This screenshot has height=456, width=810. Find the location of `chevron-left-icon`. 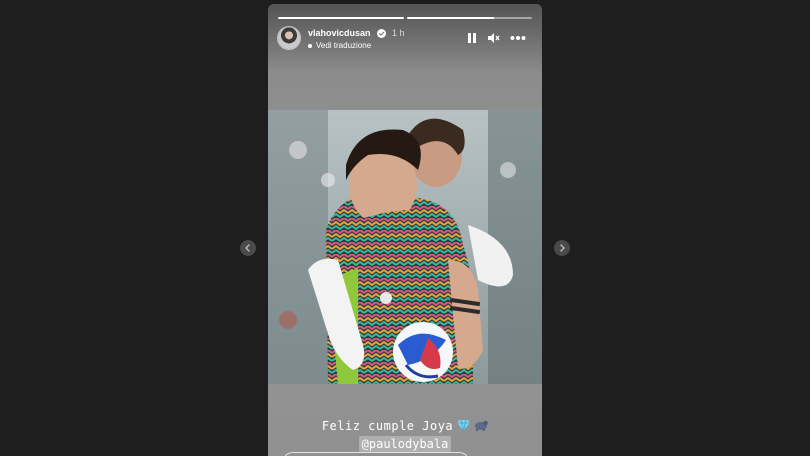

chevron-left-icon is located at coordinates (247, 248).